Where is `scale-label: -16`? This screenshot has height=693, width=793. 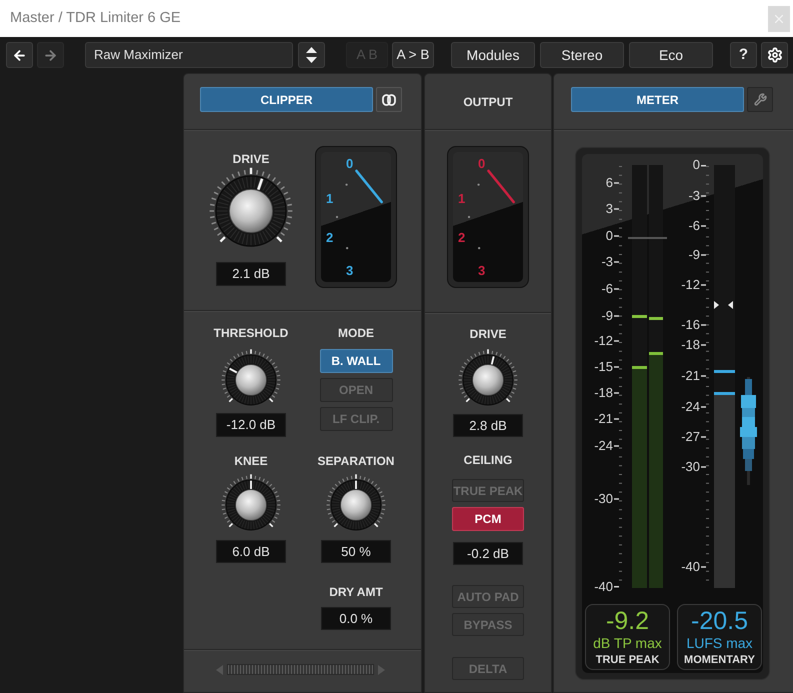 scale-label: -16 is located at coordinates (690, 325).